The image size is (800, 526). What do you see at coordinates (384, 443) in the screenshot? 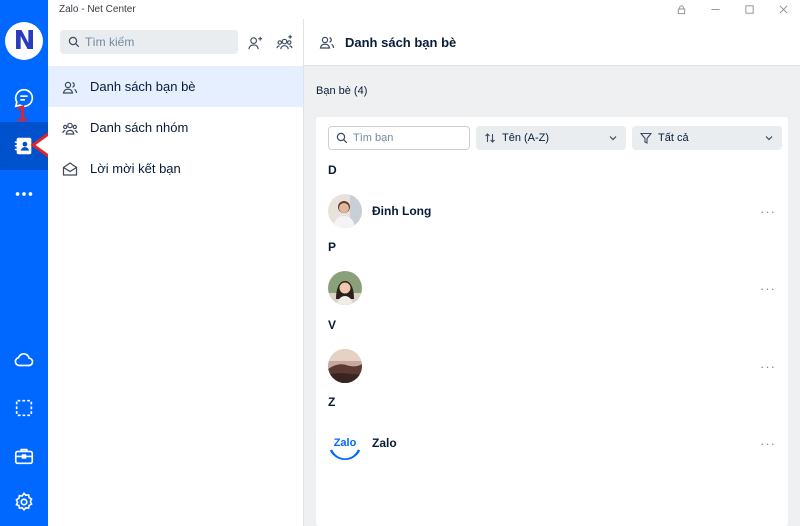
I see `contact-name: Zalo` at bounding box center [384, 443].